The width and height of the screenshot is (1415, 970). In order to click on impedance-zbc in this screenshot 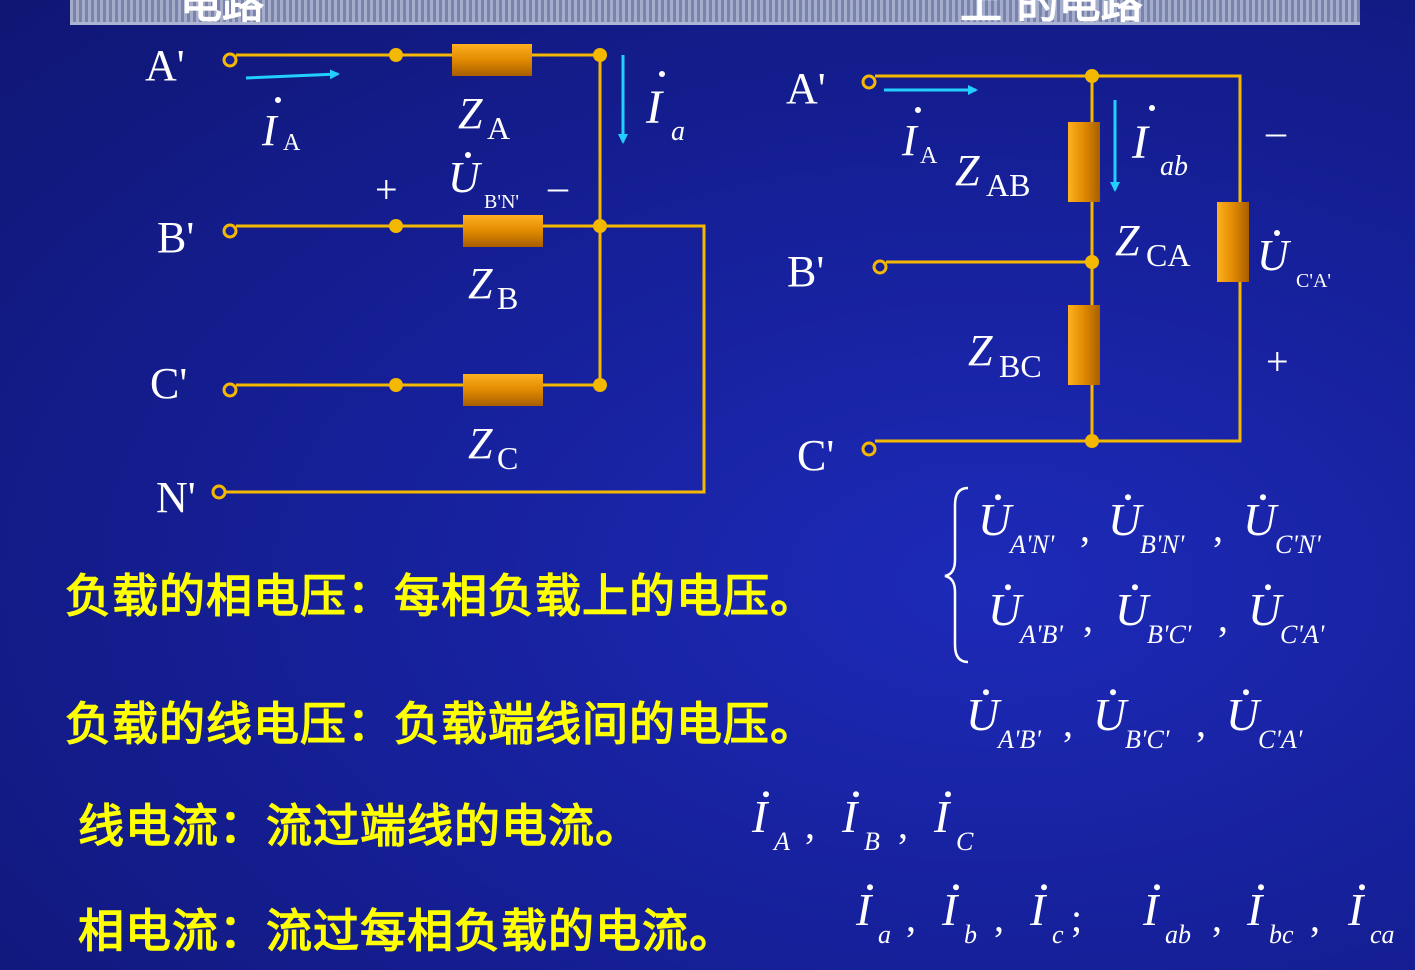, I will do `click(1084, 345)`.